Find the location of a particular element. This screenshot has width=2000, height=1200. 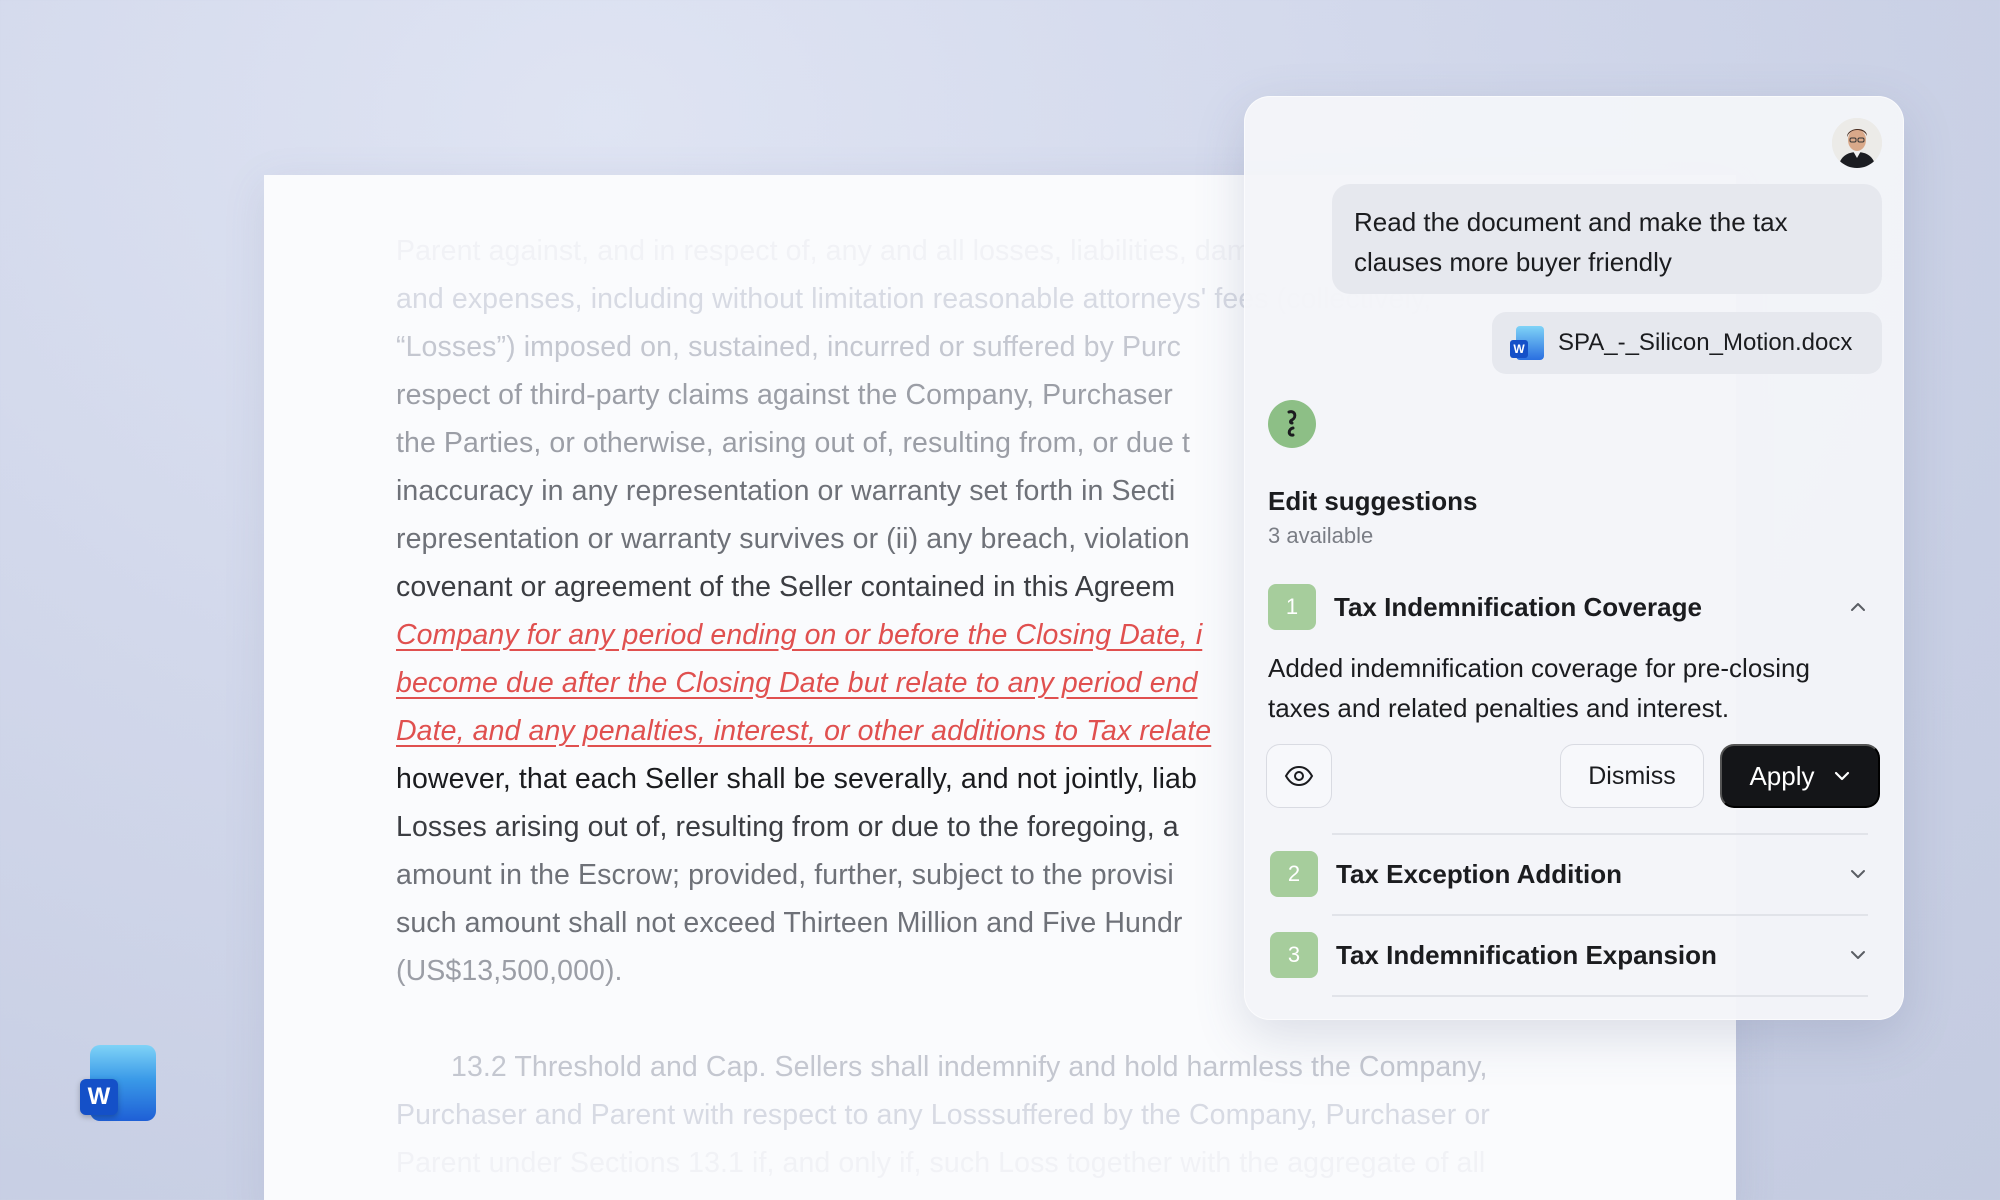

suggestion-item-3-header: 3 Tax Indemnification Expansion is located at coordinates (1576, 955).